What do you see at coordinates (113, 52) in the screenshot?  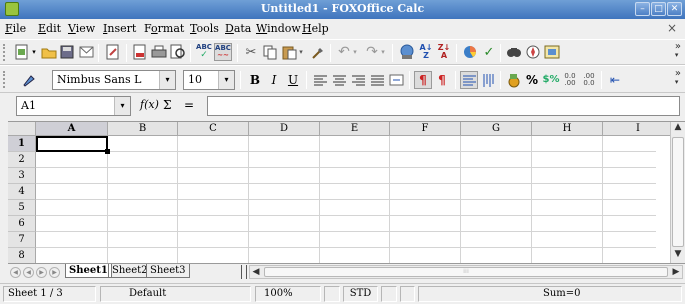 I see `edit-file-icon` at bounding box center [113, 52].